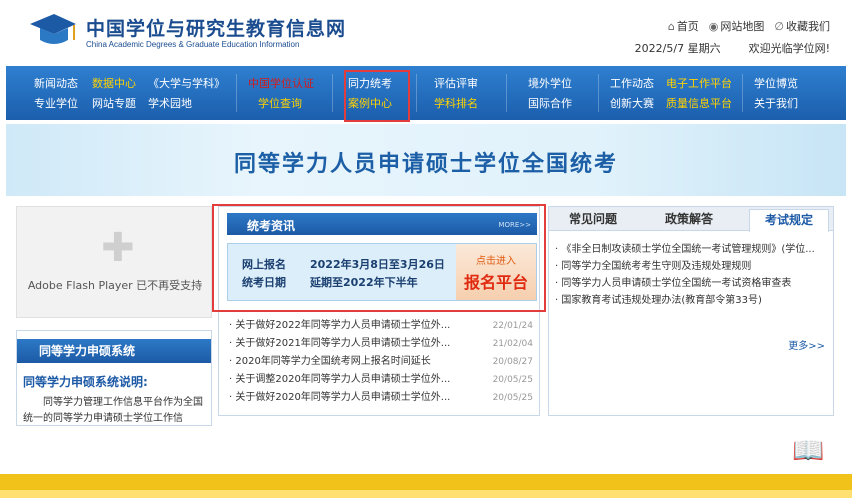  What do you see at coordinates (776, 84) in the screenshot?
I see `nav-item-degree-expo: 学位博览` at bounding box center [776, 84].